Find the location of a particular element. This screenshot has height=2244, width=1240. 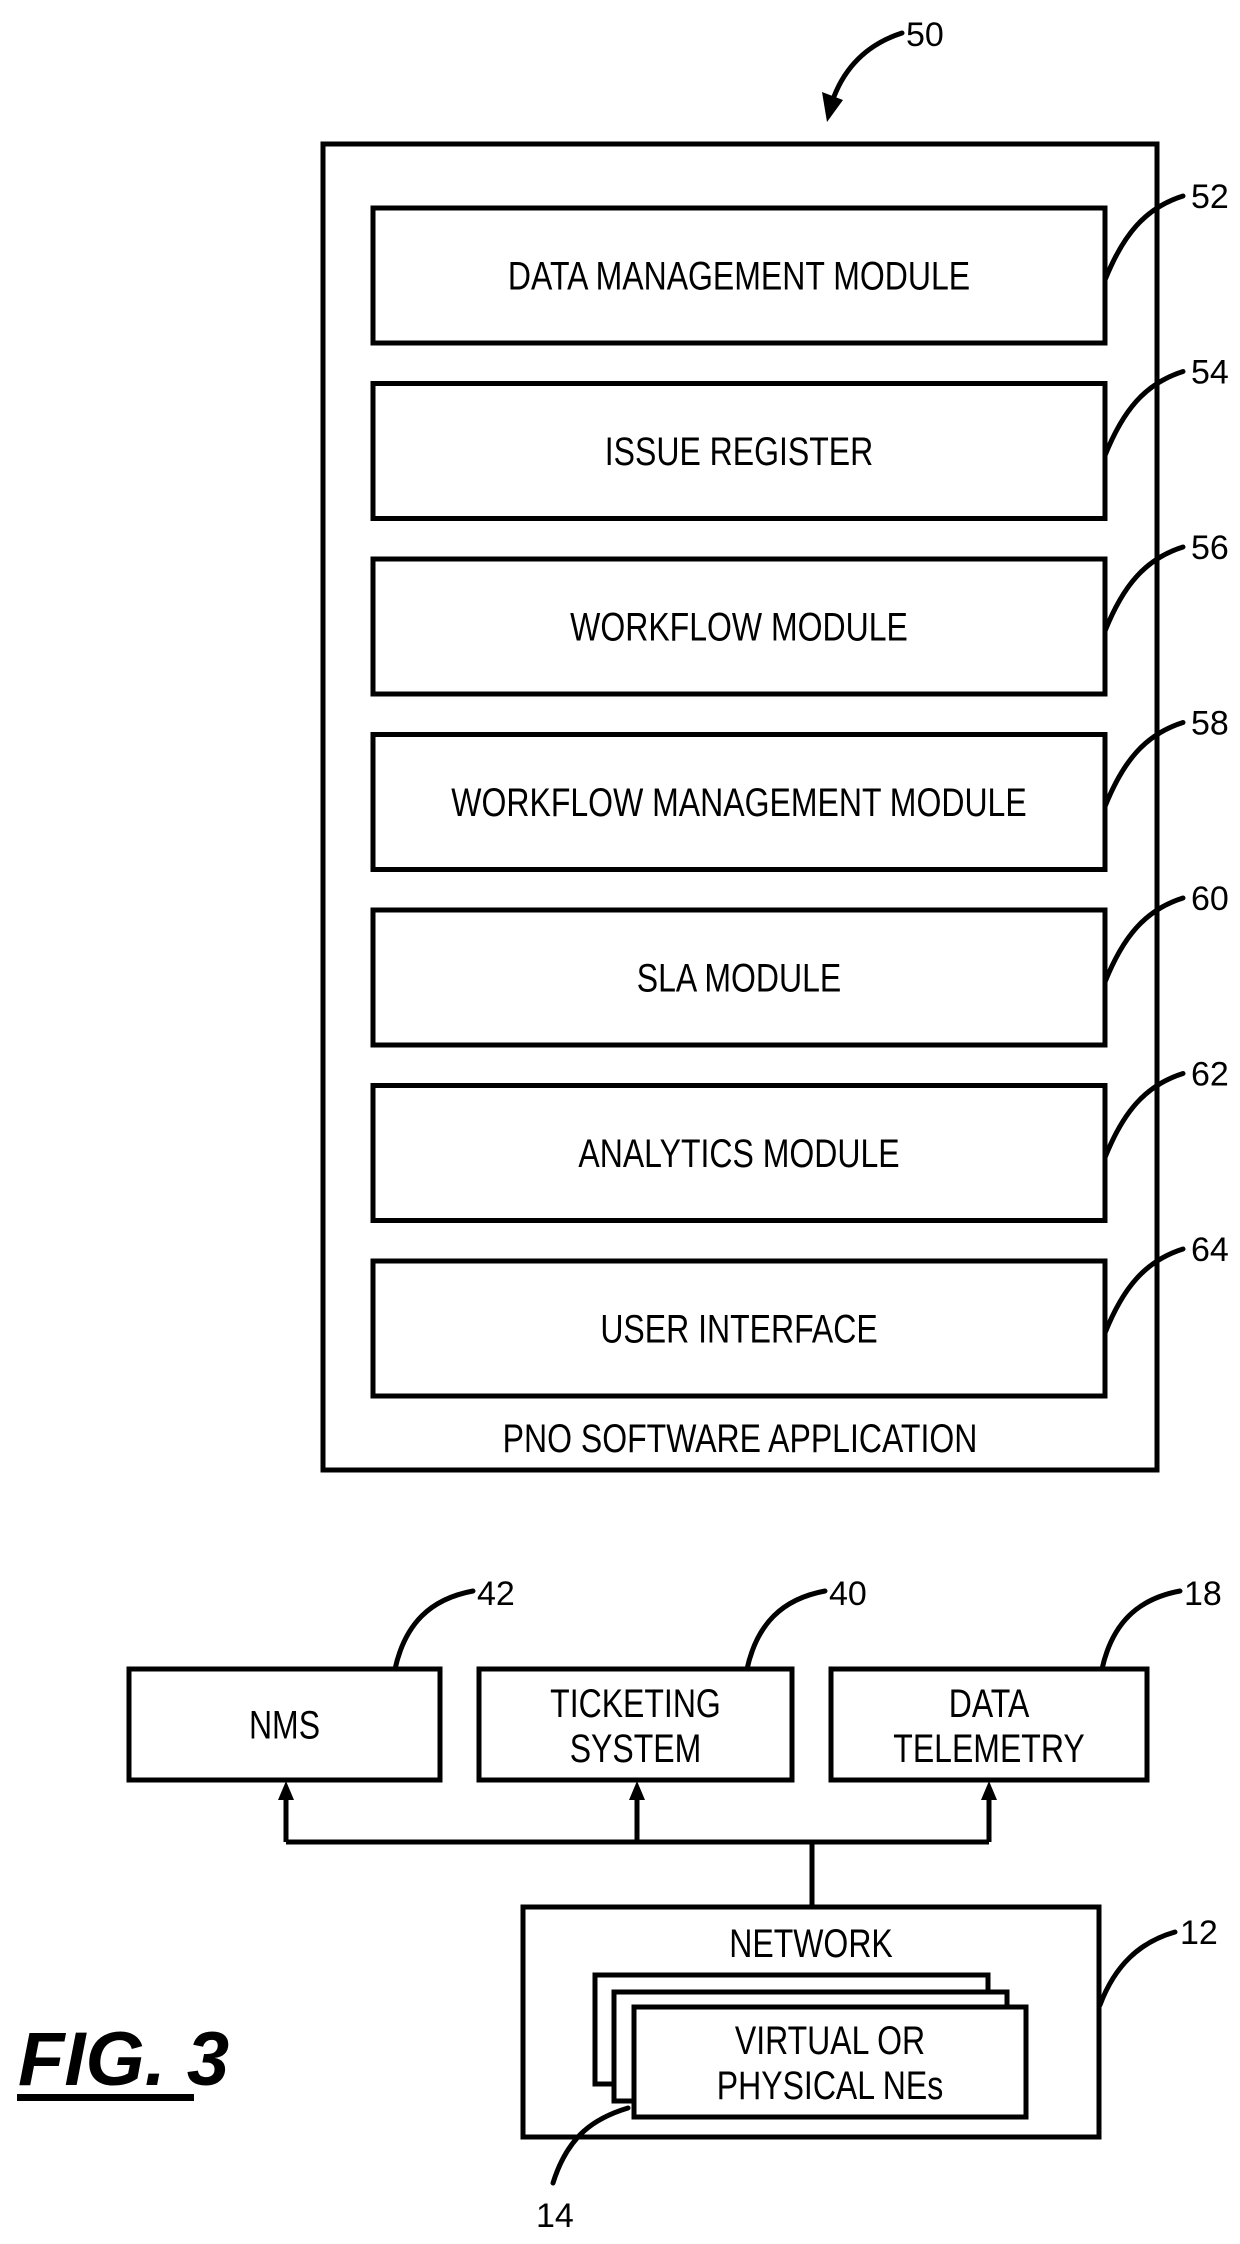

module-label: DATA MANAGEMENT MODULE is located at coordinates (739, 275).